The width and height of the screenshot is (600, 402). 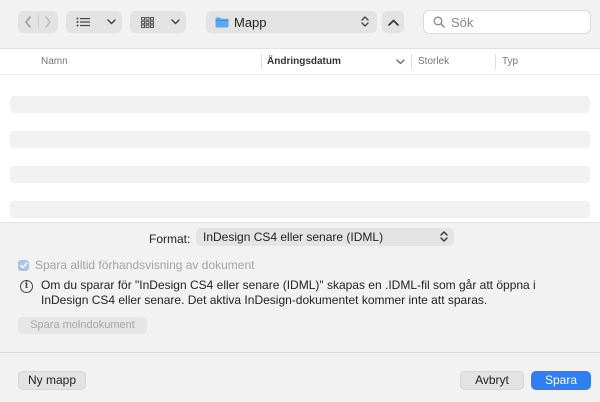 I want to click on save-button: Spara, so click(x=561, y=380).